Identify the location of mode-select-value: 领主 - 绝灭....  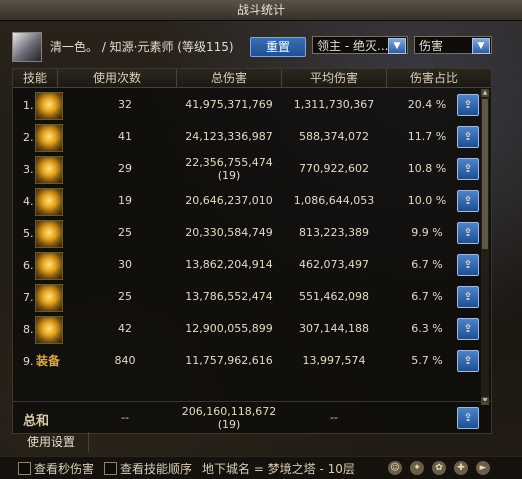
(353, 46).